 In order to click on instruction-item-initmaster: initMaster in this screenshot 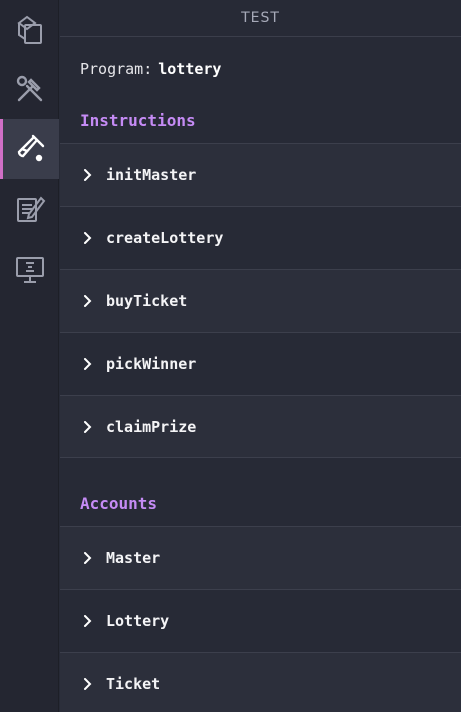, I will do `click(260, 174)`.